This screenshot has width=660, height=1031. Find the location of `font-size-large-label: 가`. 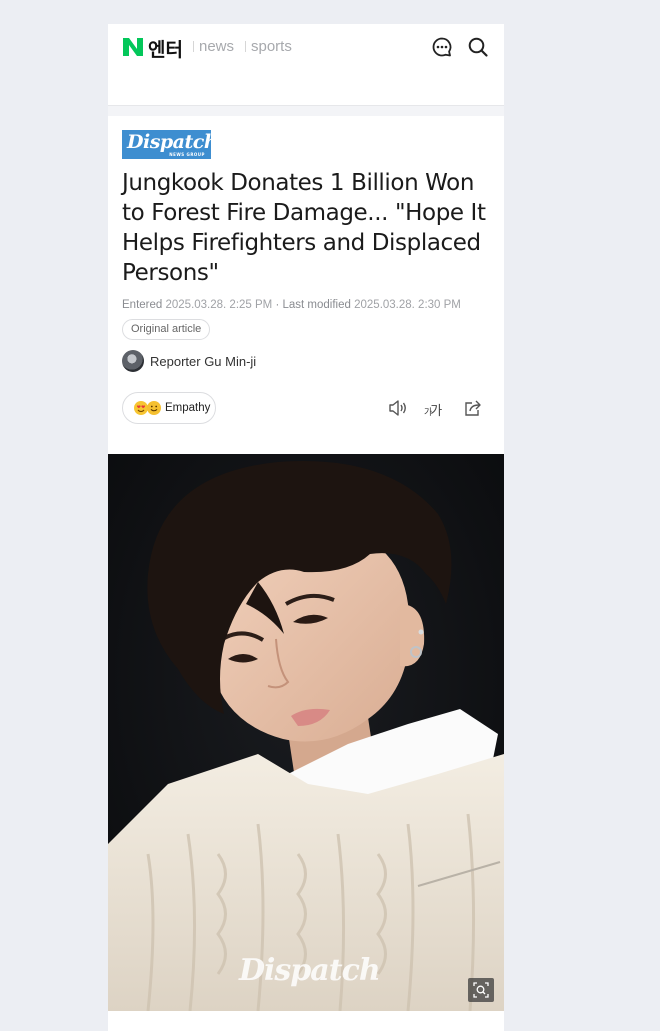

font-size-large-label: 가 is located at coordinates (436, 411).